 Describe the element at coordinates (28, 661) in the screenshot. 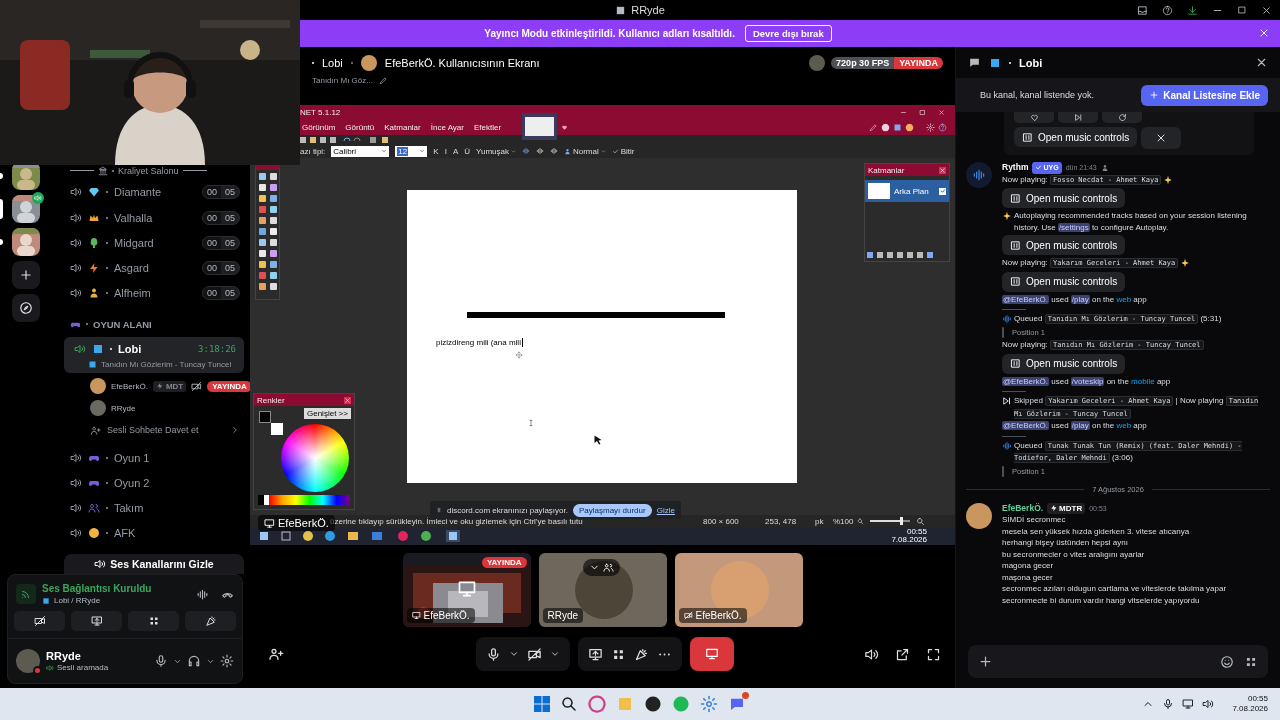

I see `user-avatar` at that location.